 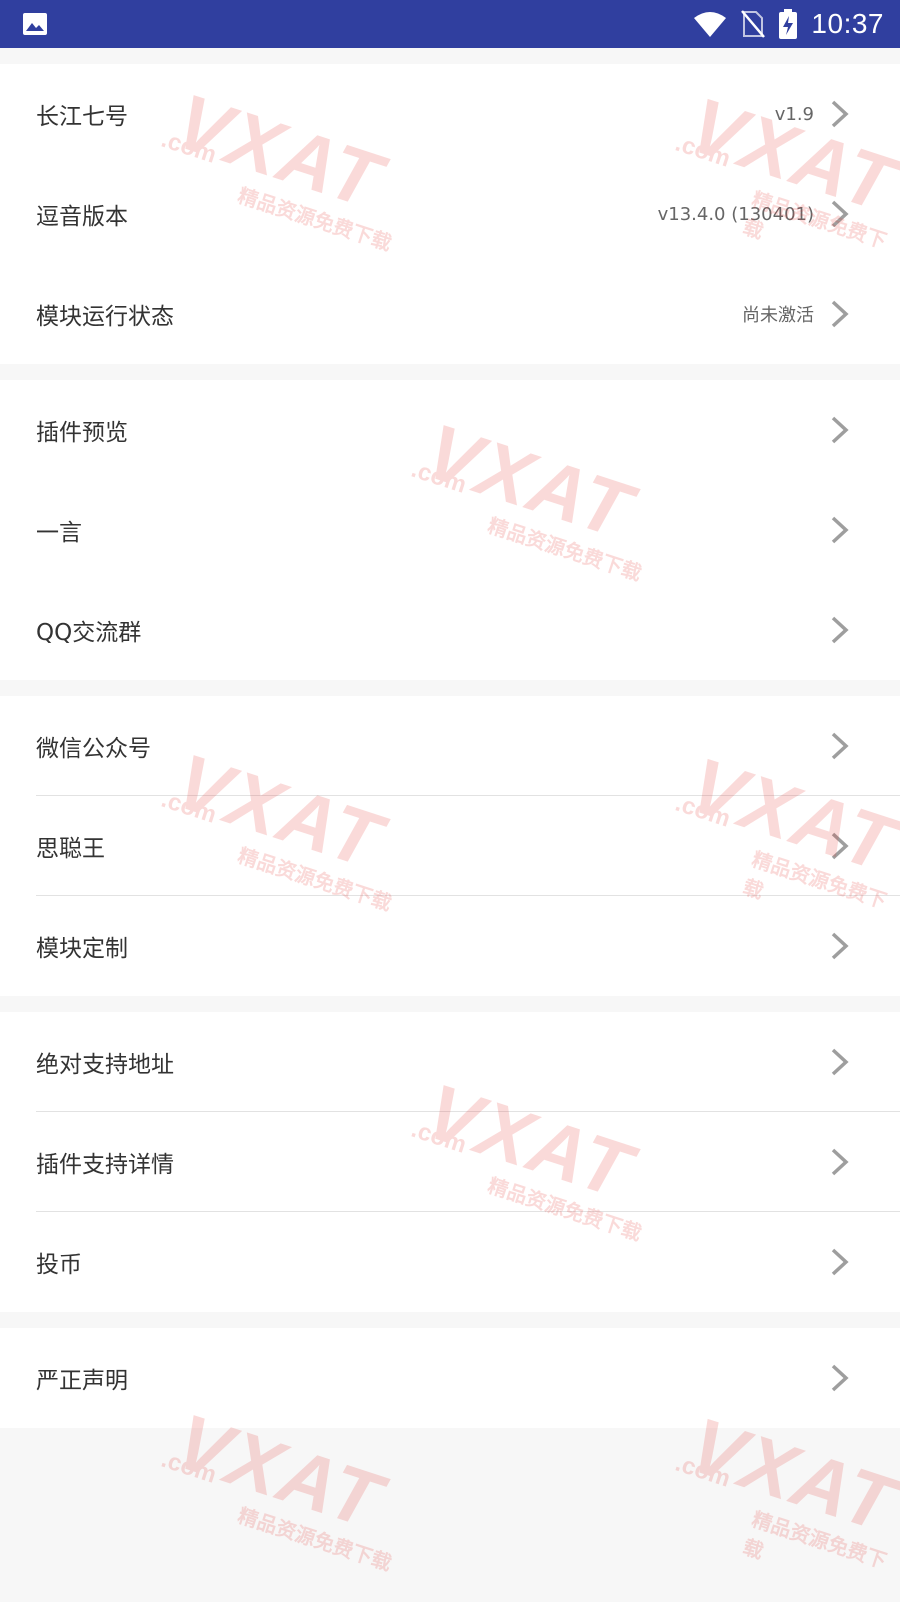 I want to click on list-item-app-version: 逗音版本 v13.4.0 (130401), so click(x=450, y=214).